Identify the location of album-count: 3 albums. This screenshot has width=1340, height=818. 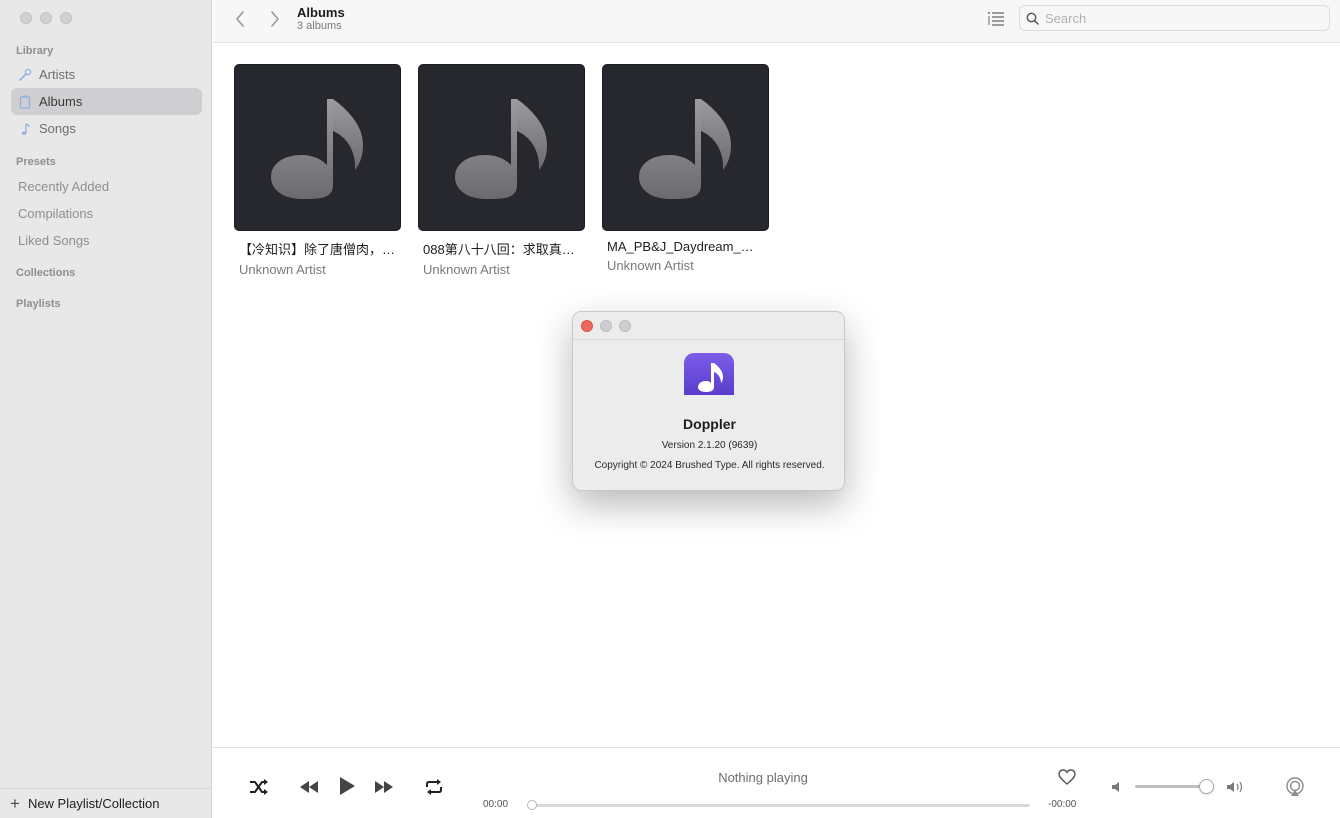
(319, 26).